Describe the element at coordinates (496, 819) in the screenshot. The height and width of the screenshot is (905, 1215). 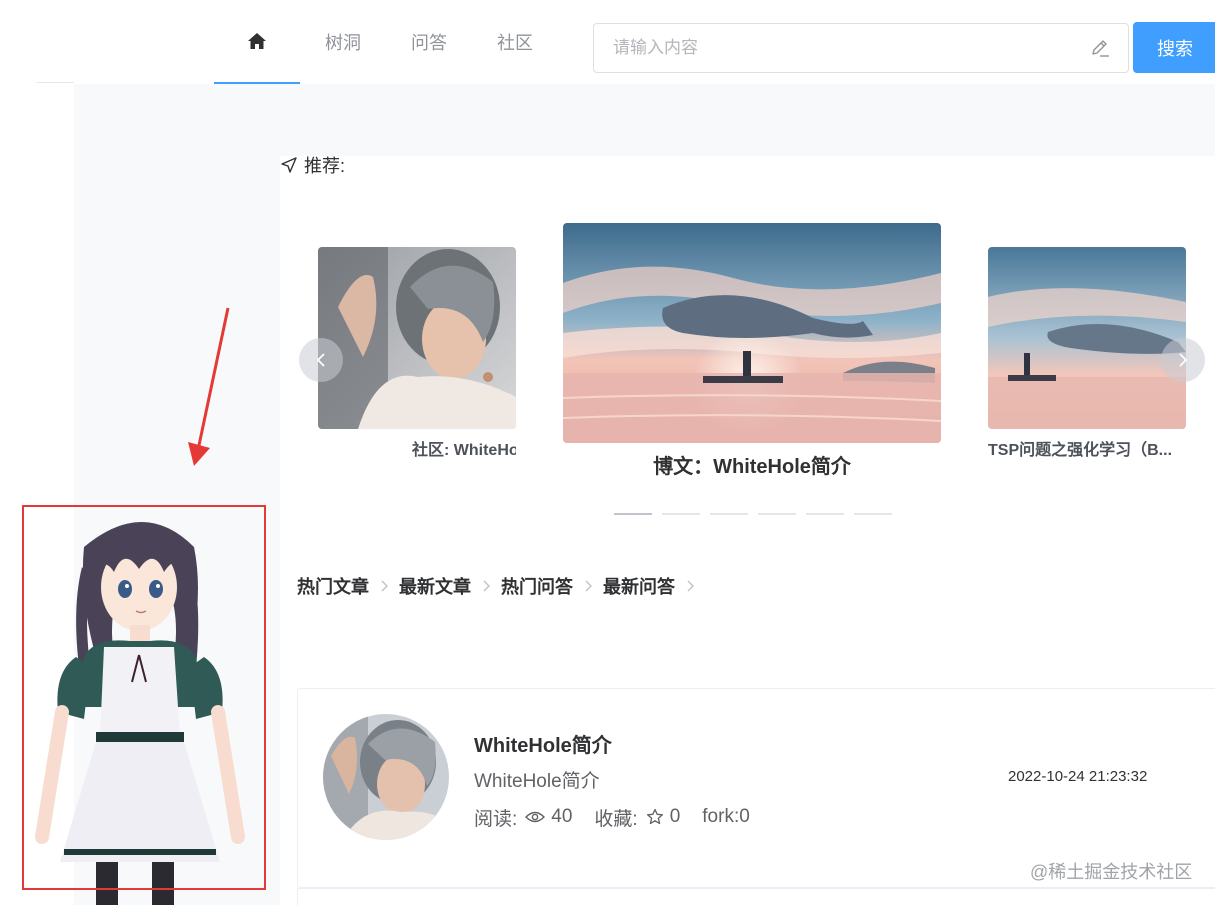
I see `read-label: 阅读:` at that location.